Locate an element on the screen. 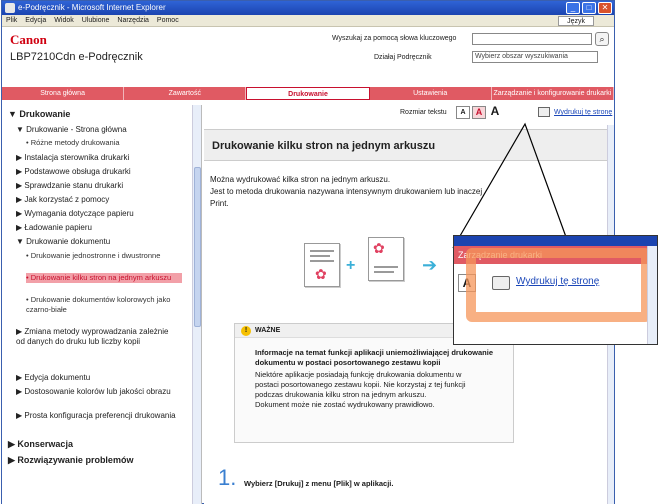 The image size is (667, 504). important-label: WAŻNE is located at coordinates (268, 330).